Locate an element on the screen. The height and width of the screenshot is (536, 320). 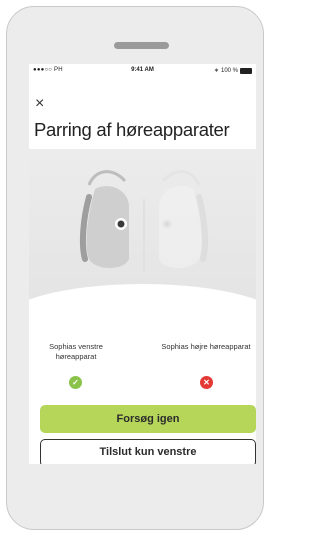
right-hearing-aid-icon is located at coordinates (184, 219).